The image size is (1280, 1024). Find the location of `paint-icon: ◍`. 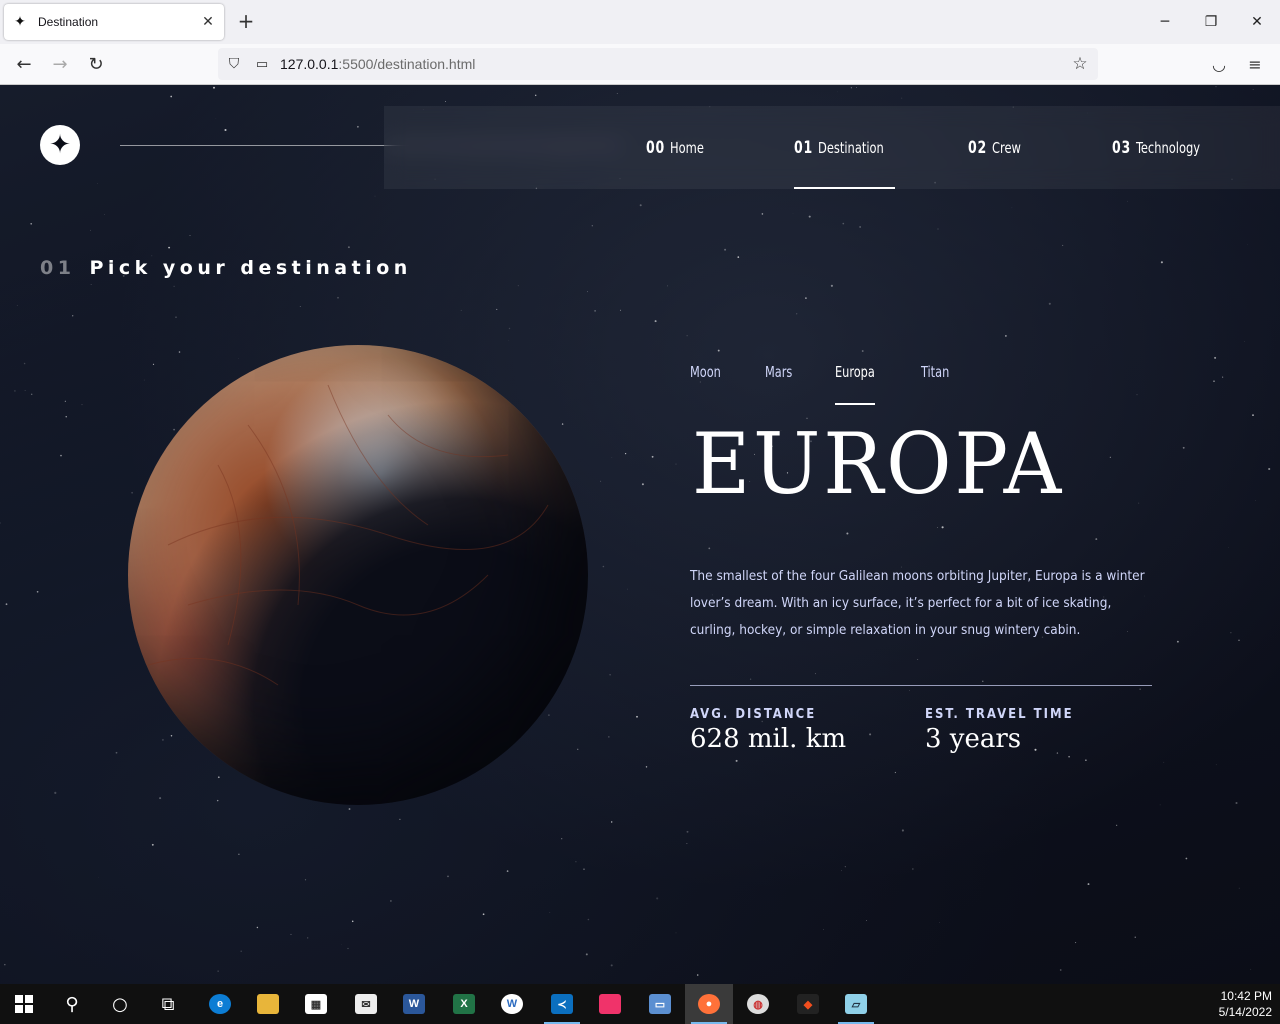

paint-icon: ◍ is located at coordinates (758, 1004).